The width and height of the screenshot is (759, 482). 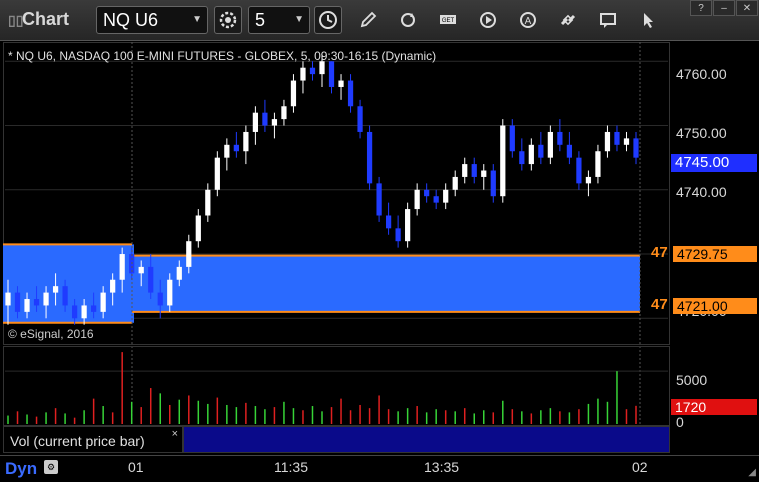 What do you see at coordinates (715, 306) in the screenshot?
I see `range-low-tag: 4721.00` at bounding box center [715, 306].